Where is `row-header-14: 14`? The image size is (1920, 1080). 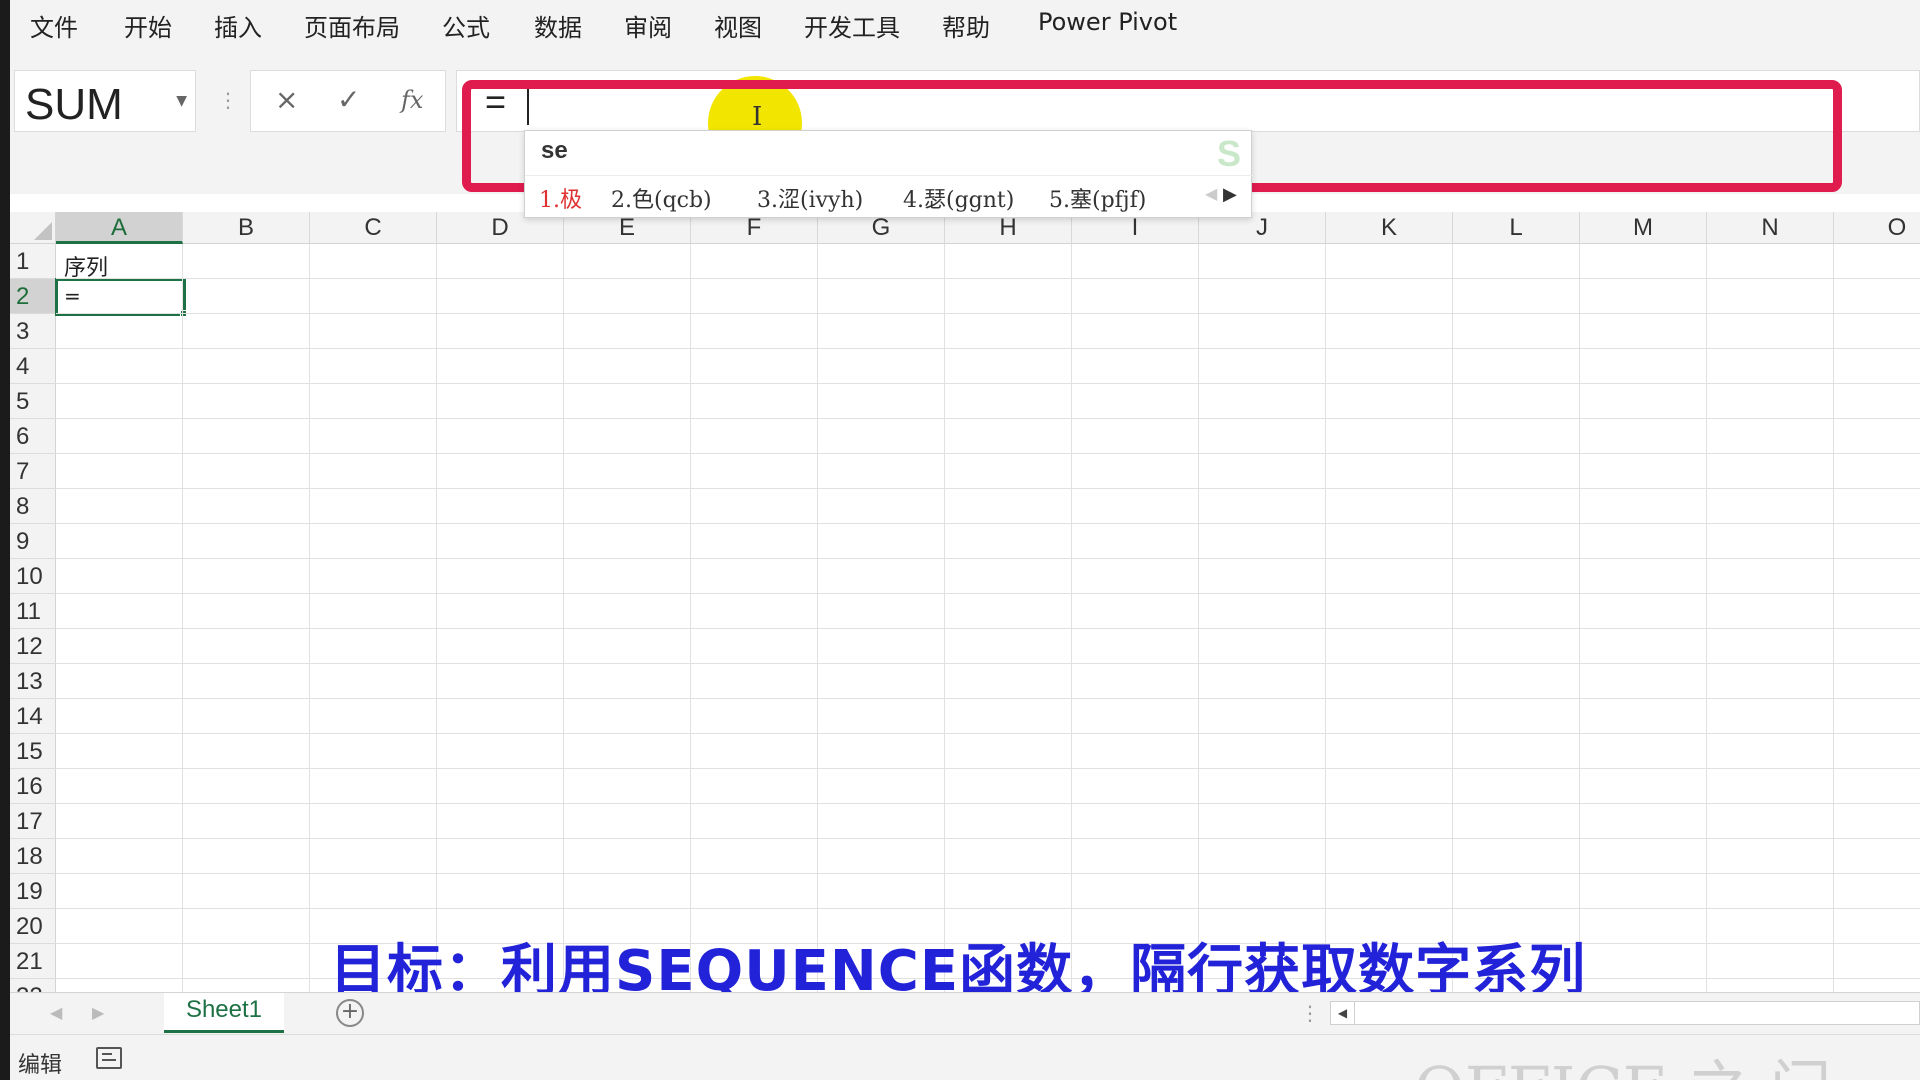
row-header-14: 14 is located at coordinates (33, 716).